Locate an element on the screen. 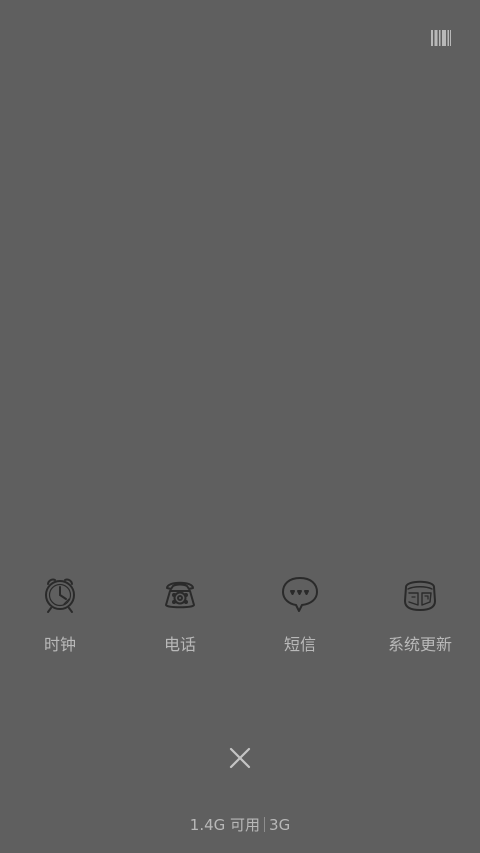 This screenshot has width=480, height=853. app-phone: 电话 is located at coordinates (180, 619).